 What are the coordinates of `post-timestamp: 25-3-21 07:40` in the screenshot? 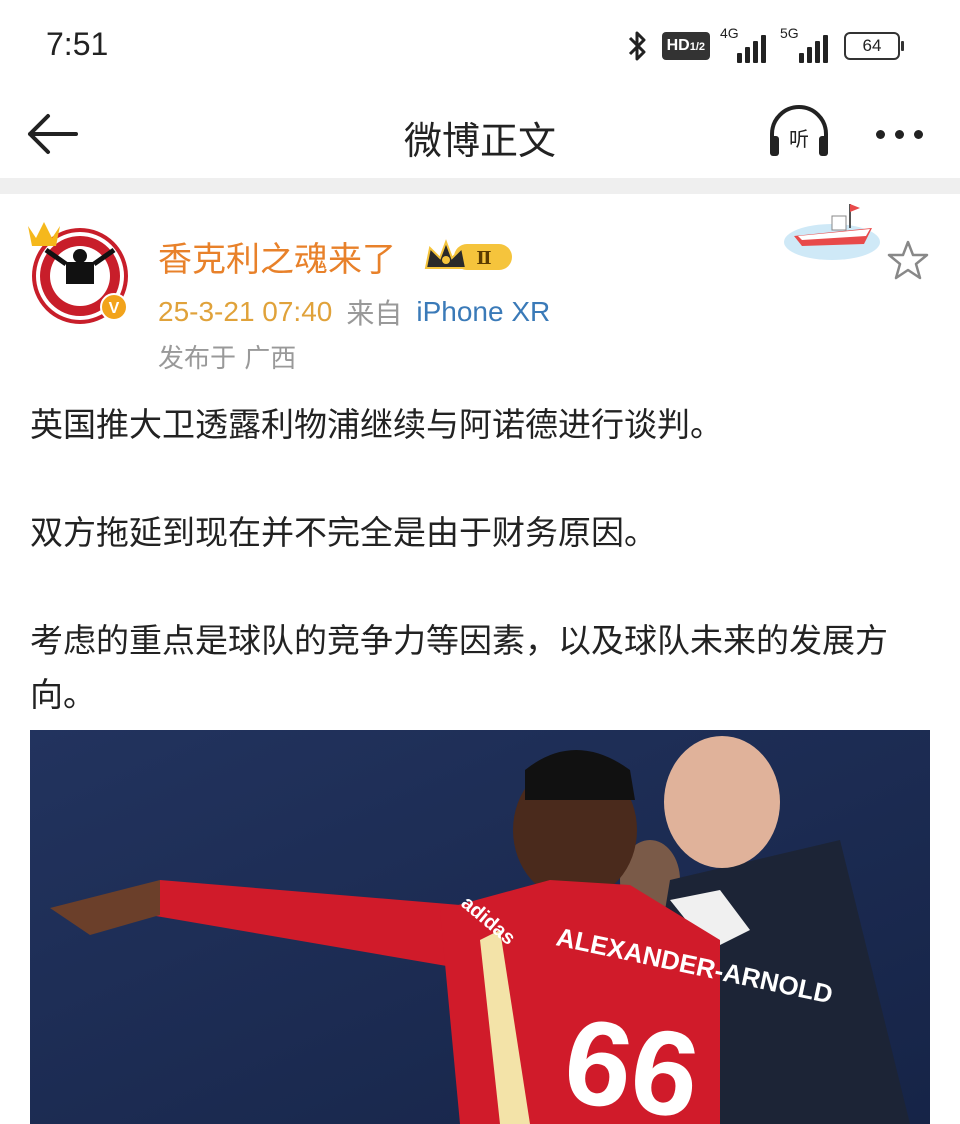 It's located at (245, 311).